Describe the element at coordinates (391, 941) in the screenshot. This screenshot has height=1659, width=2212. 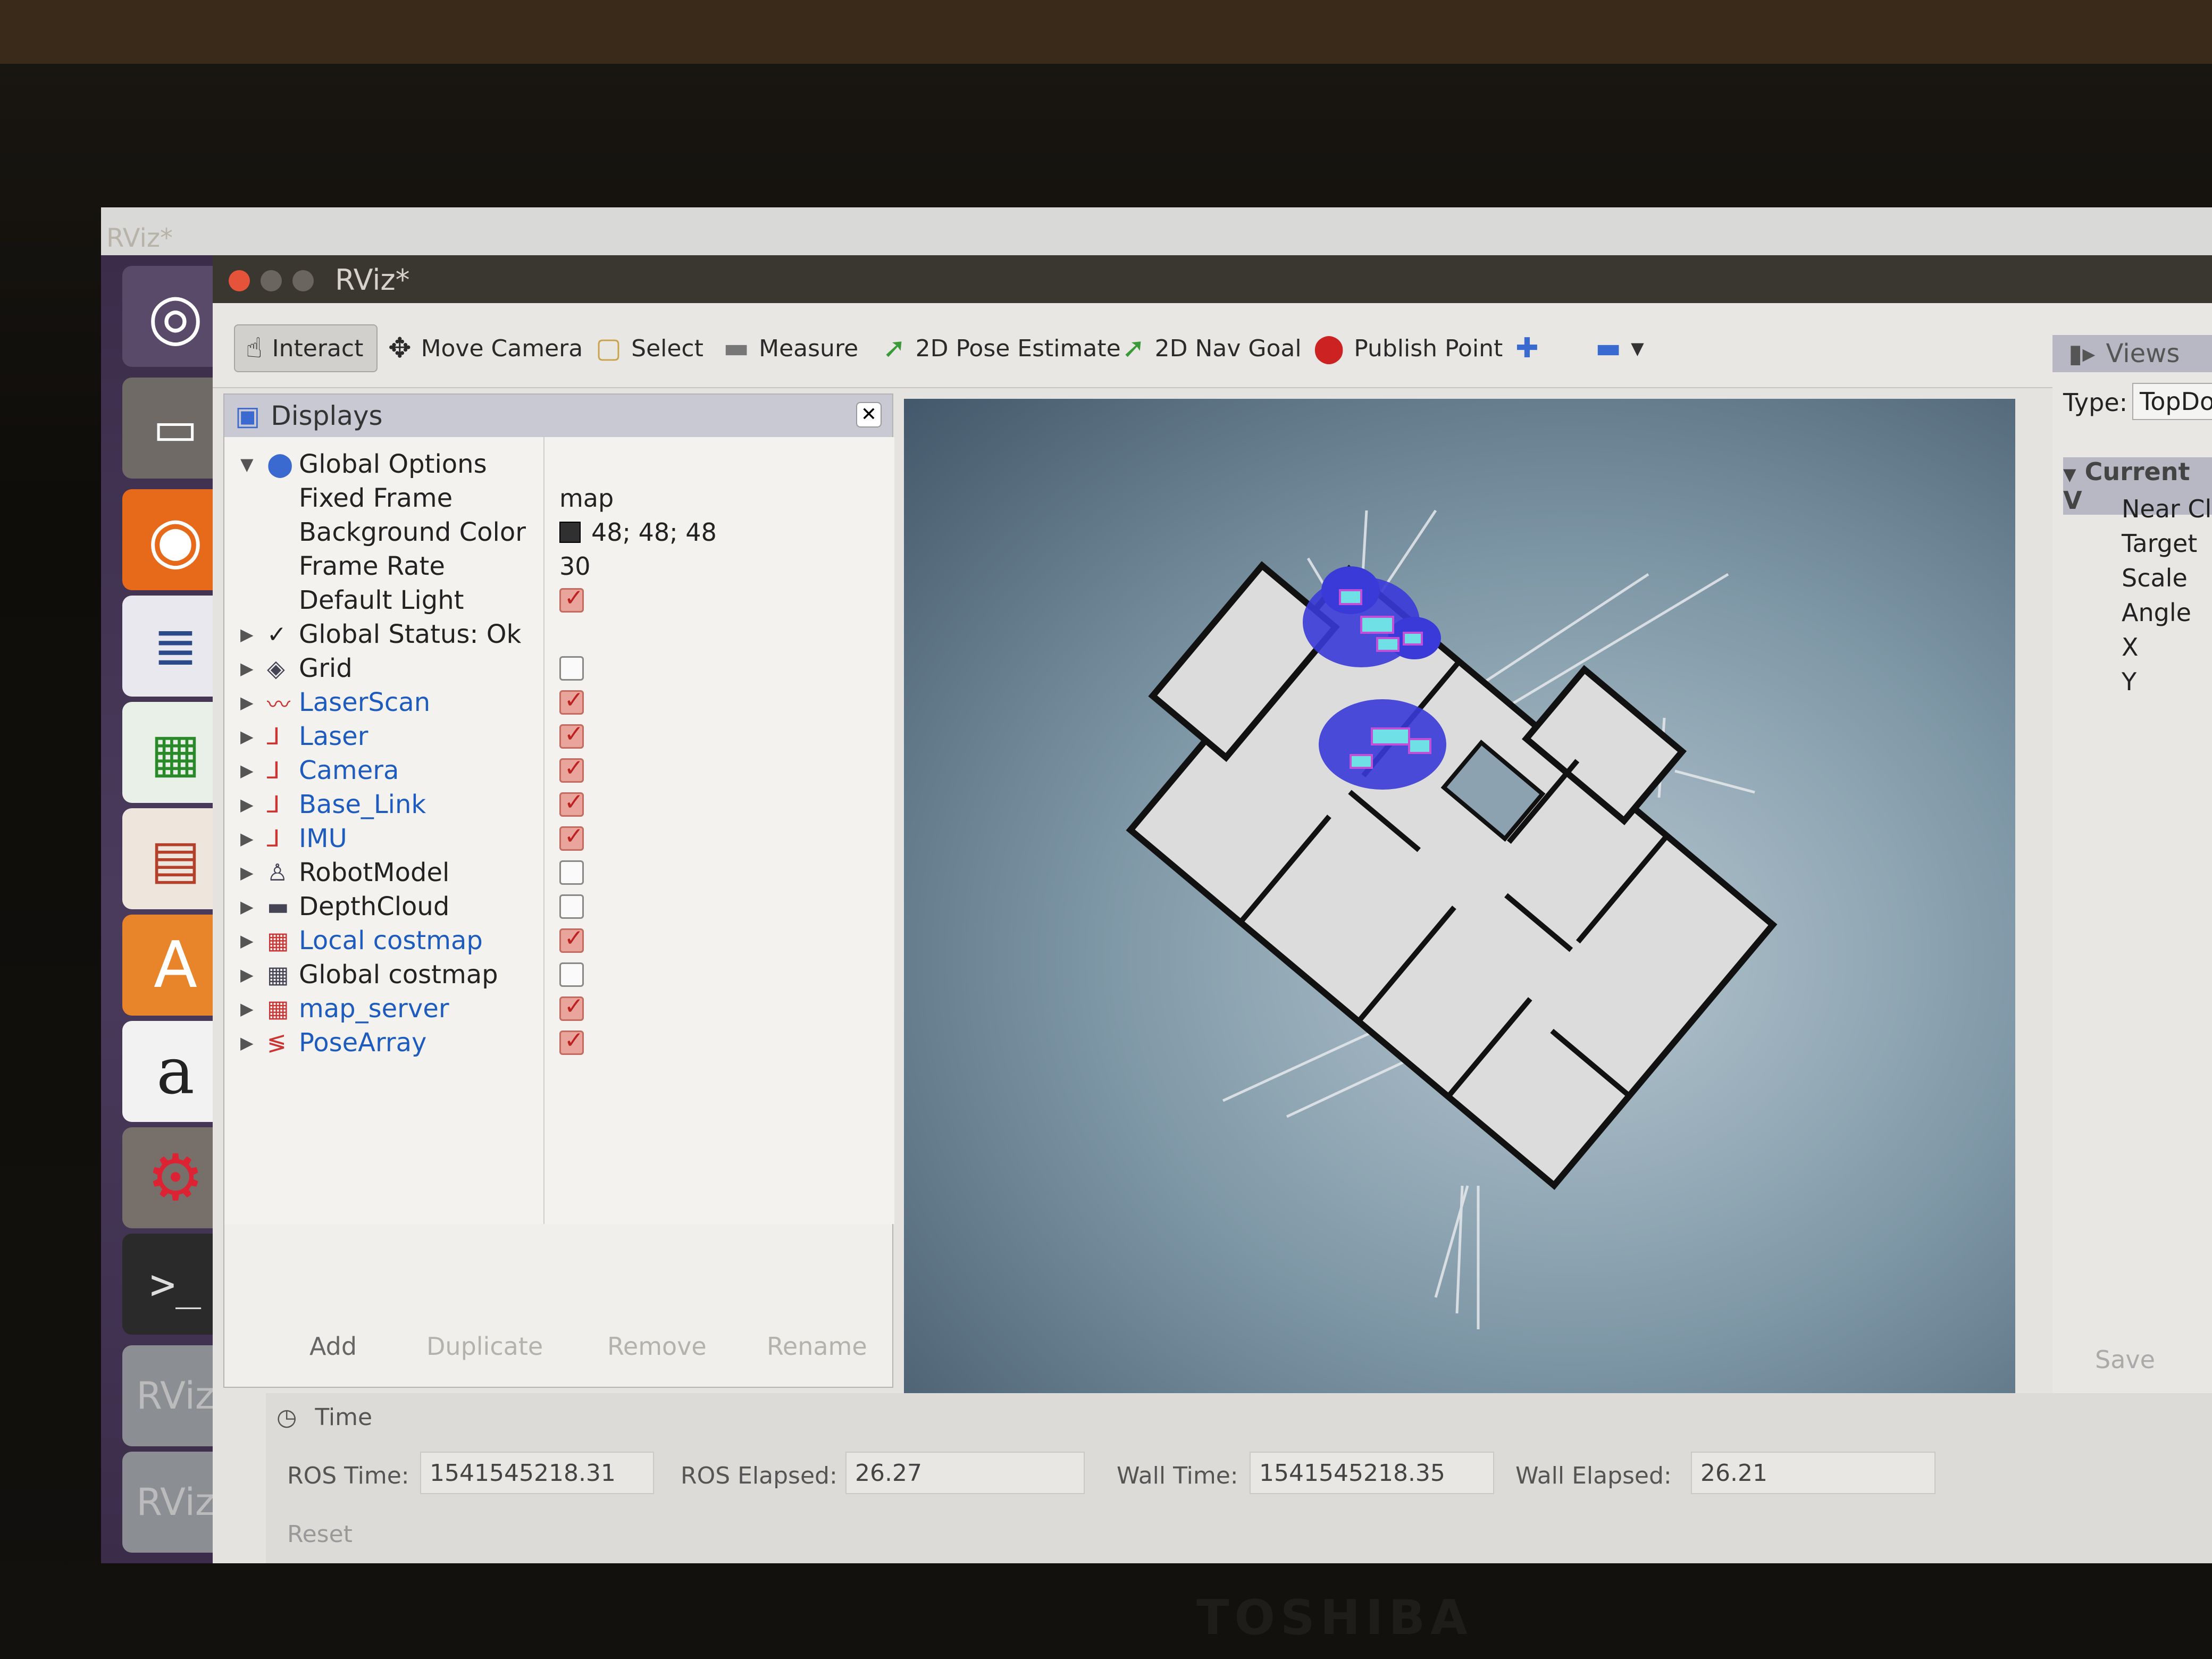
I see `display-item-label: Local costmap` at that location.